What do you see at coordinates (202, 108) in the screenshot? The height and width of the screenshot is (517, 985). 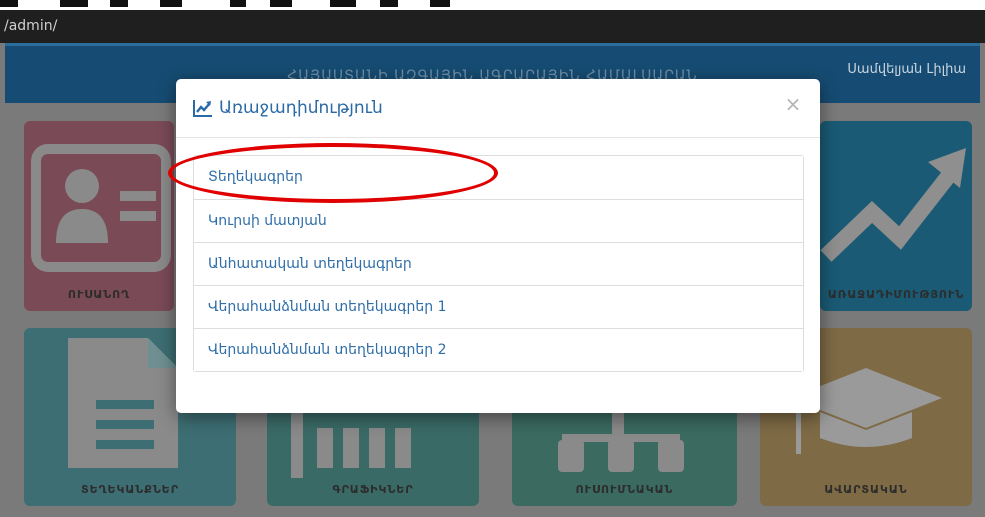 I see `line-chart-icon` at bounding box center [202, 108].